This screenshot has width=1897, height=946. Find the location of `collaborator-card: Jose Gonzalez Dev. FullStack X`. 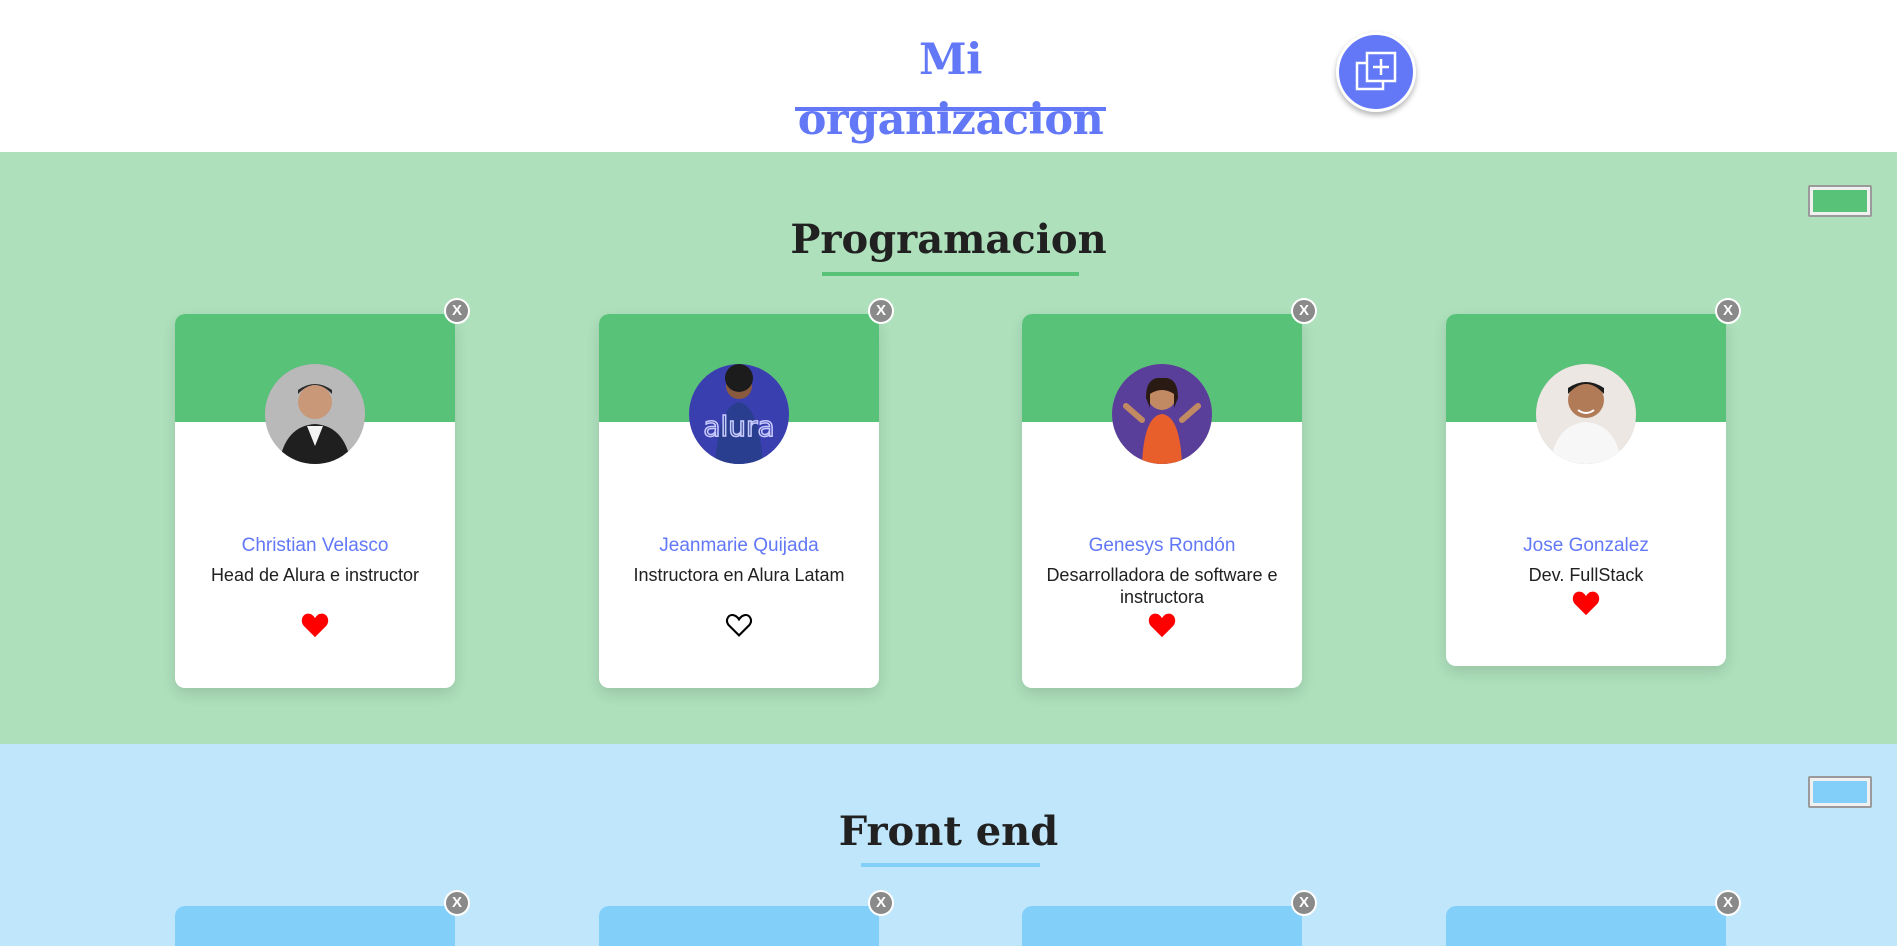

collaborator-card: Jose Gonzalez Dev. FullStack X is located at coordinates (1593, 482).